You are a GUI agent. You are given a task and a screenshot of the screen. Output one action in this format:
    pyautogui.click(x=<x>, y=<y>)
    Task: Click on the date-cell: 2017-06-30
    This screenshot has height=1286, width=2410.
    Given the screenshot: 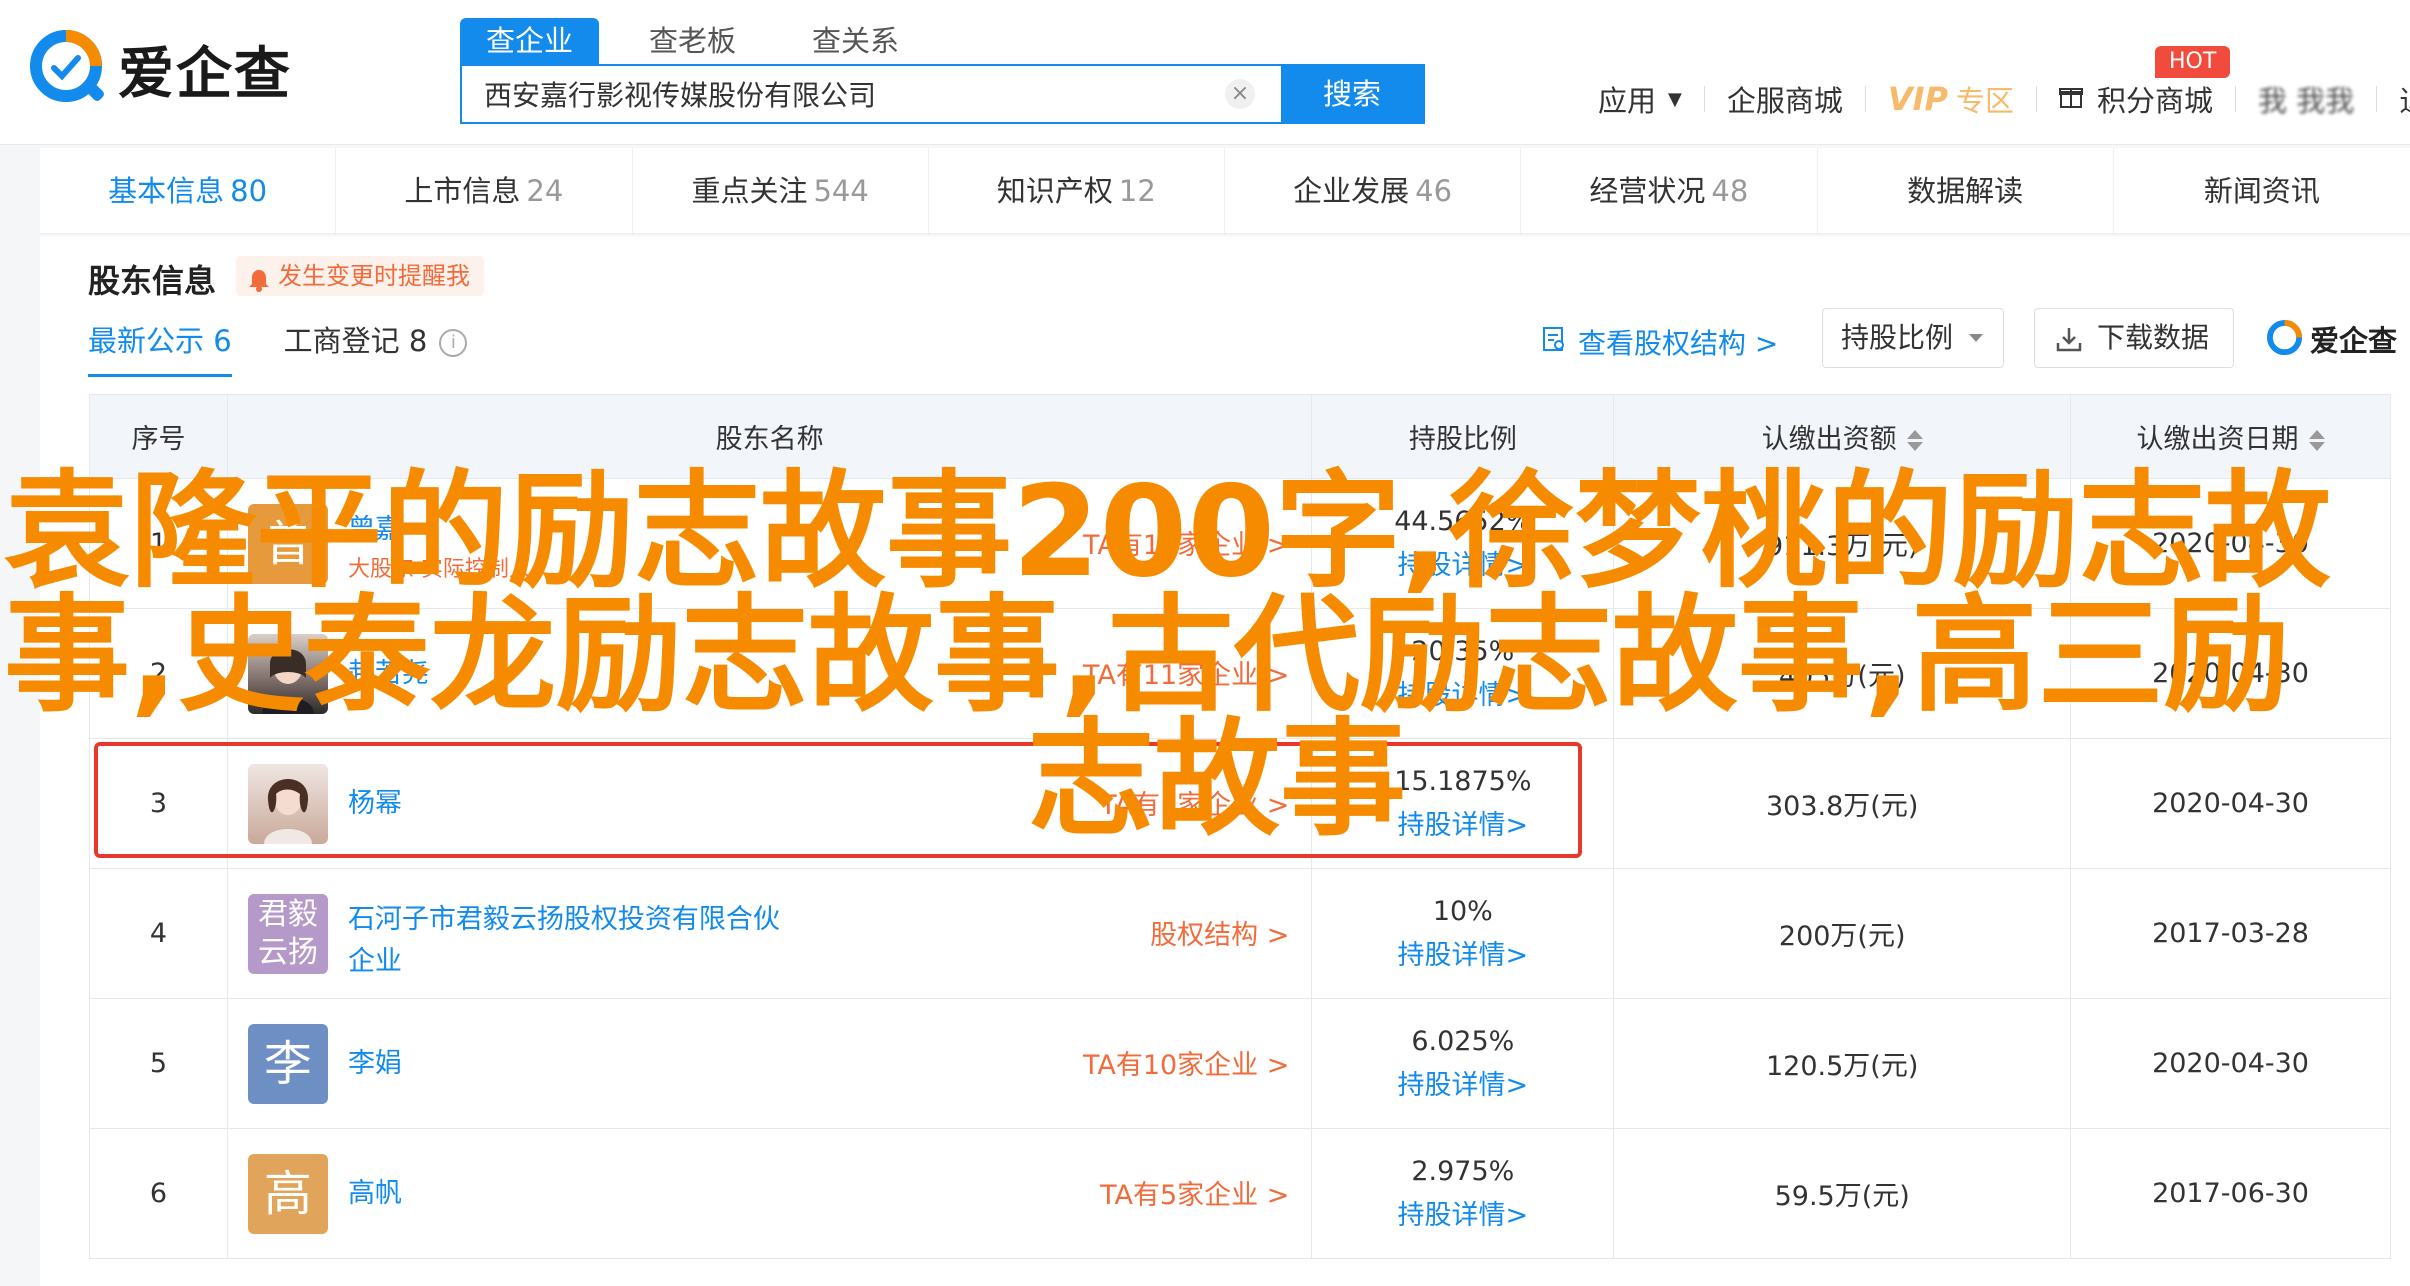 What is the action you would take?
    pyautogui.click(x=2230, y=1193)
    